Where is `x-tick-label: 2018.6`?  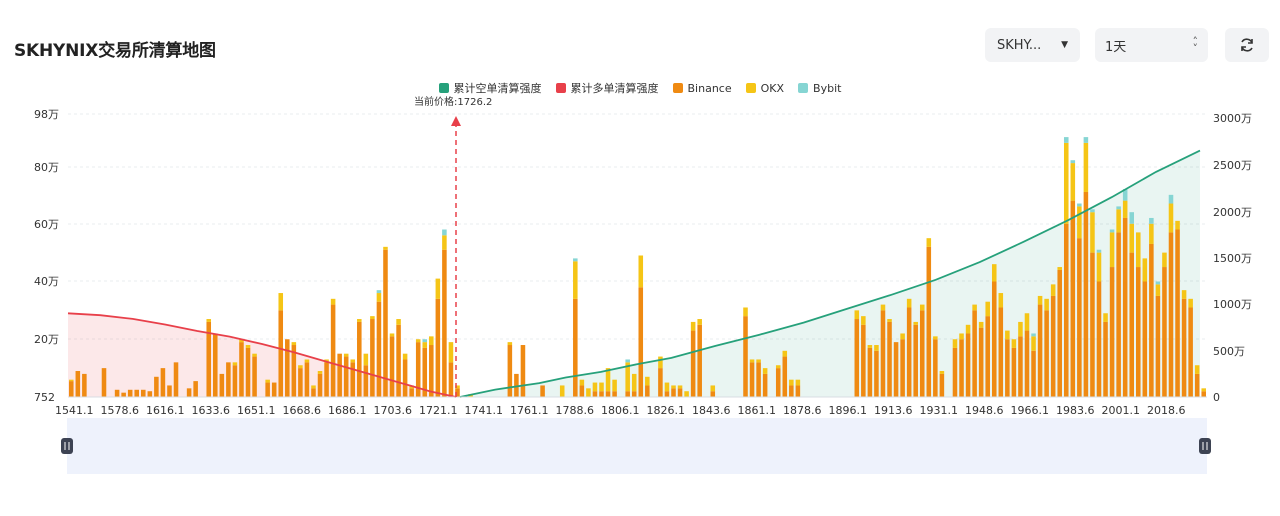
x-tick-label: 2018.6 is located at coordinates (1166, 410).